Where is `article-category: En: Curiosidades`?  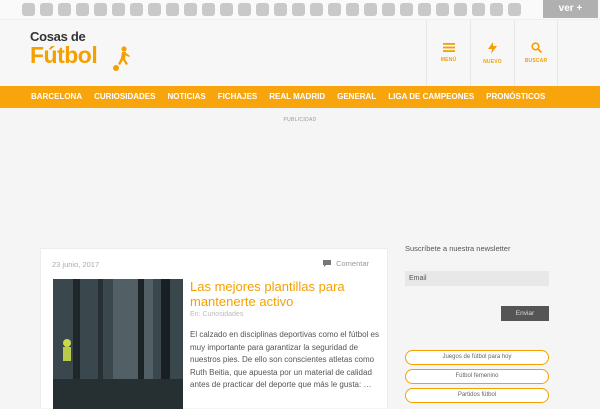 article-category: En: Curiosidades is located at coordinates (216, 314).